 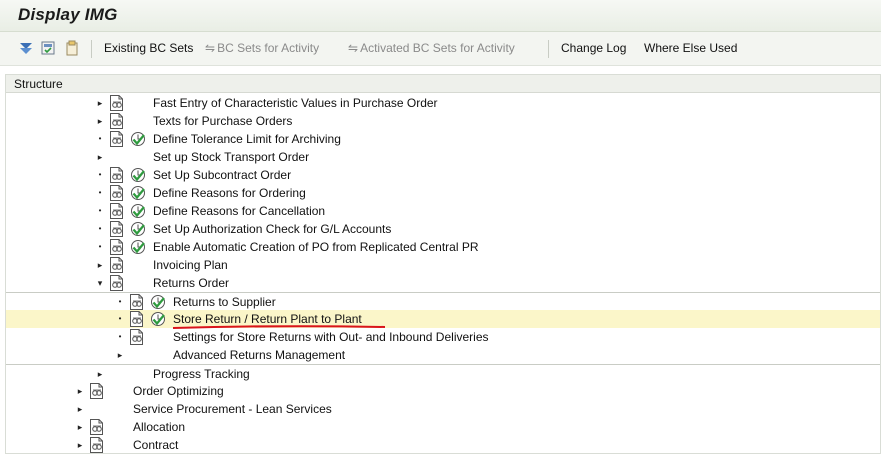 I want to click on tree-row: ▸ Service Procurement - Lean Services, so click(x=443, y=409).